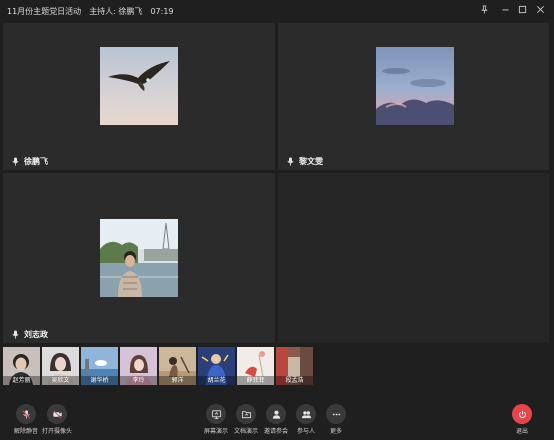 The height and width of the screenshot is (440, 554). What do you see at coordinates (540, 9) in the screenshot?
I see `close-icon` at bounding box center [540, 9].